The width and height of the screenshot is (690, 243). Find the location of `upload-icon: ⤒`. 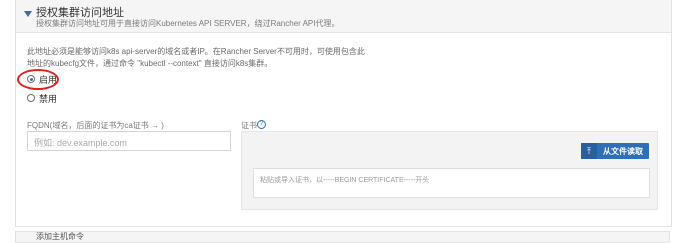

upload-icon: ⤒ is located at coordinates (589, 151).